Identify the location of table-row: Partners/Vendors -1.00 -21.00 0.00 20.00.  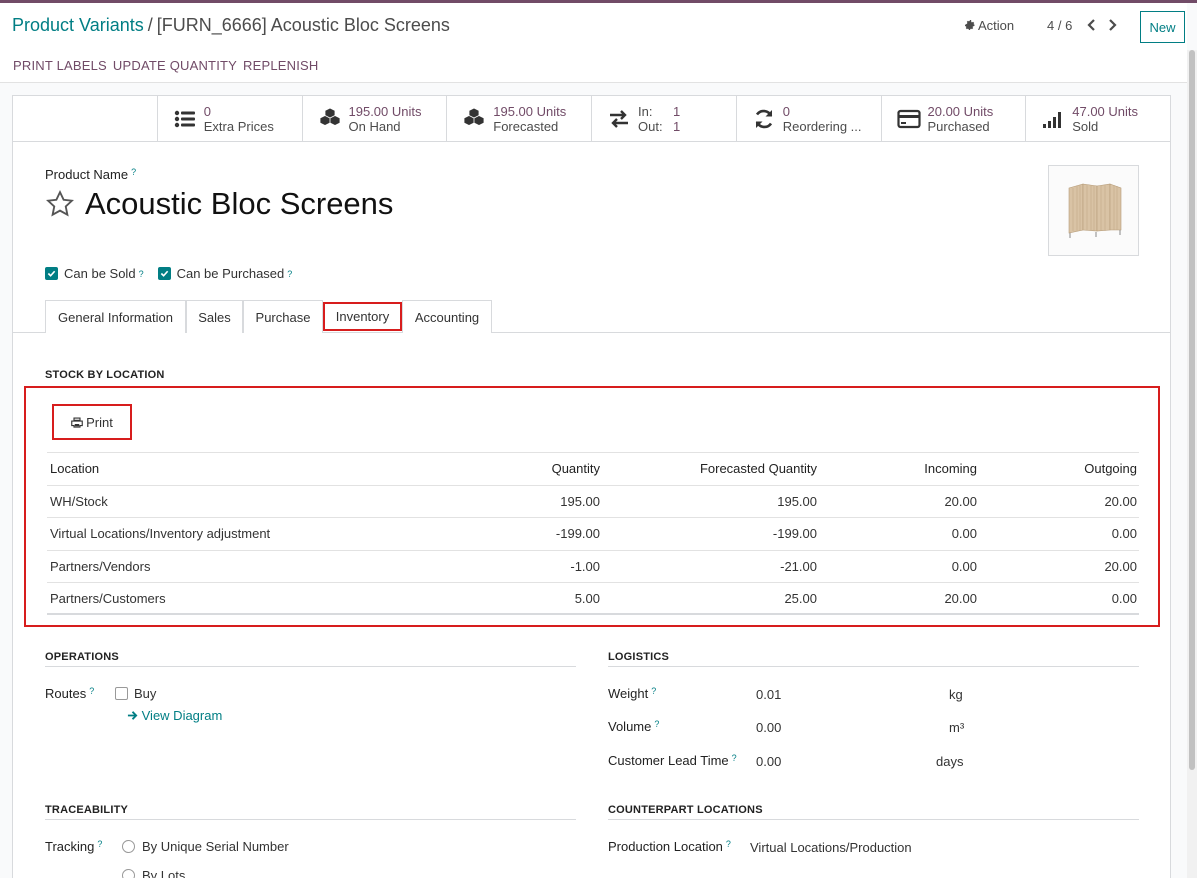
(593, 566).